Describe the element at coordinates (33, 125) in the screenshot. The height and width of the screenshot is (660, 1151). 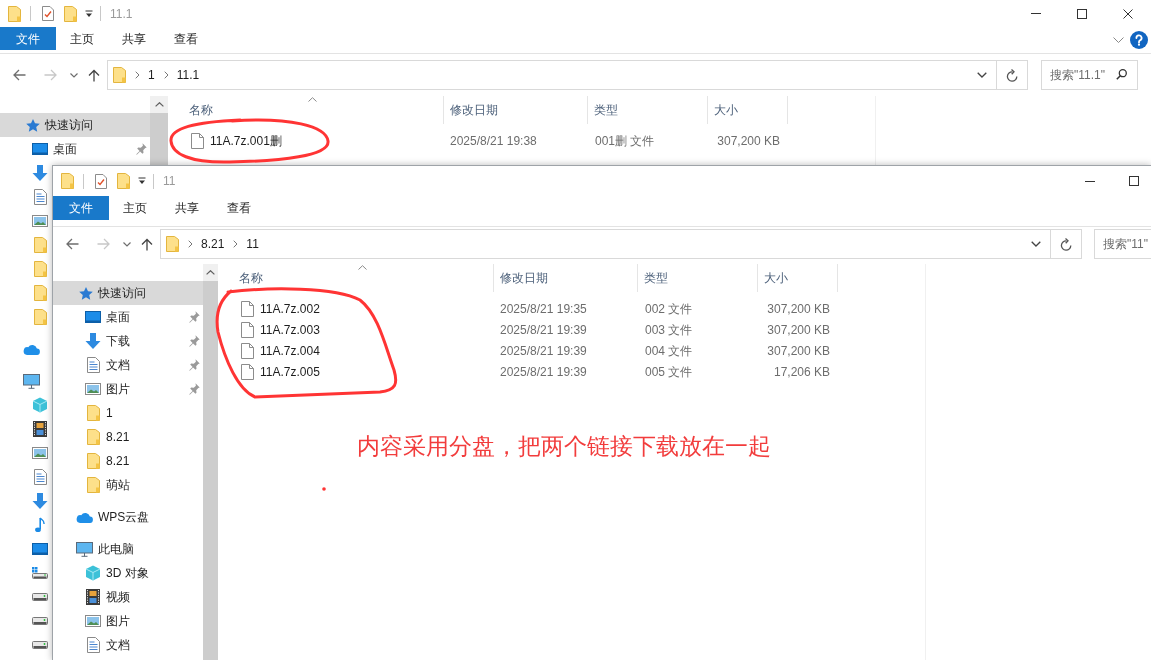
I see `star-icon` at that location.